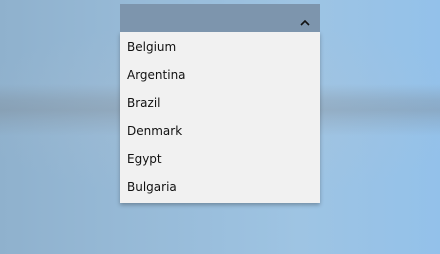  What do you see at coordinates (220, 75) in the screenshot?
I see `dropdown-option-argentina: Argentina` at bounding box center [220, 75].